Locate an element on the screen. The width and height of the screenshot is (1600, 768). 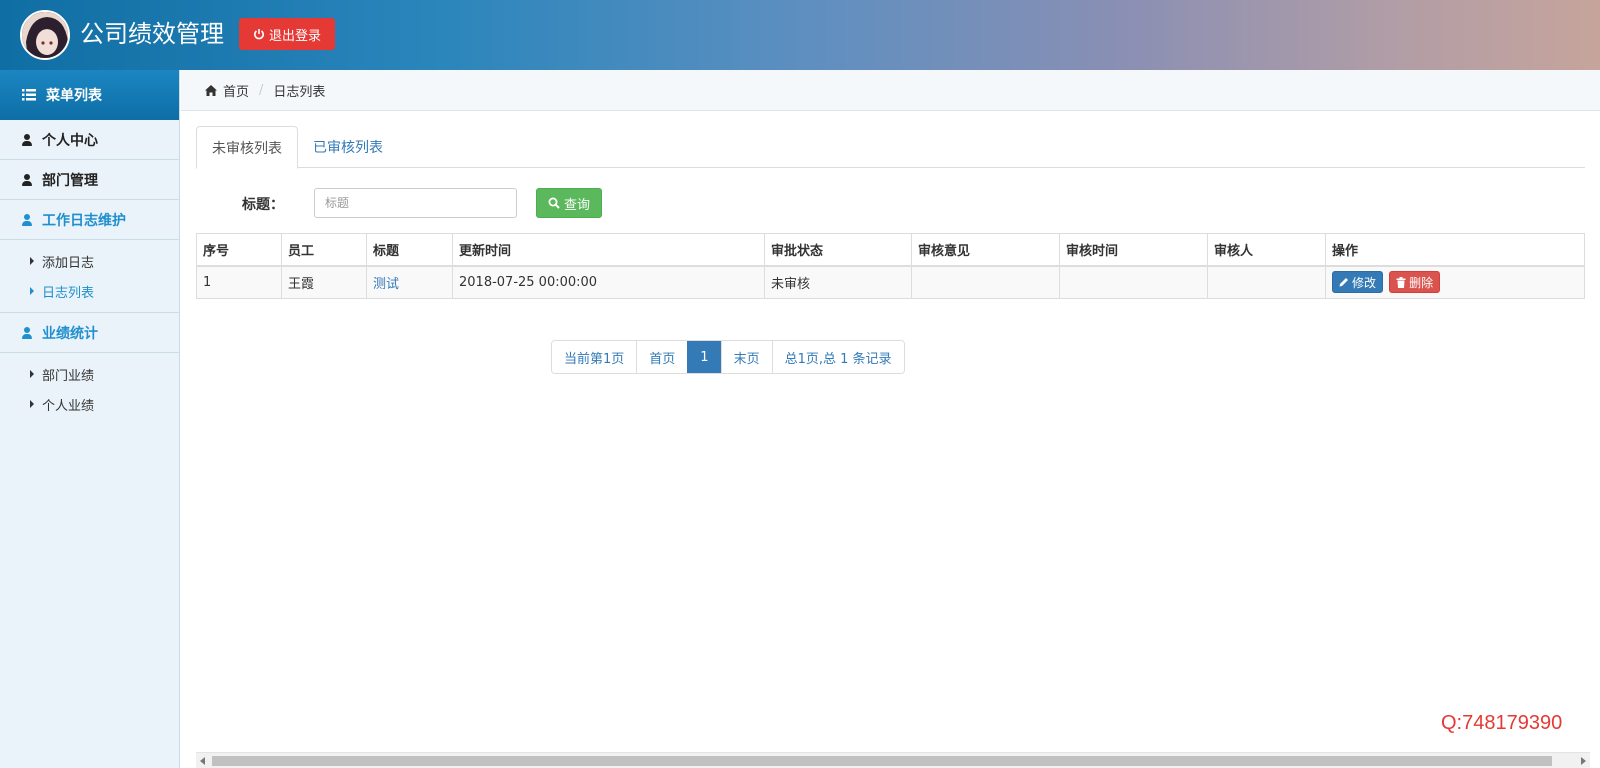
column-header: 标题 is located at coordinates (409, 250).